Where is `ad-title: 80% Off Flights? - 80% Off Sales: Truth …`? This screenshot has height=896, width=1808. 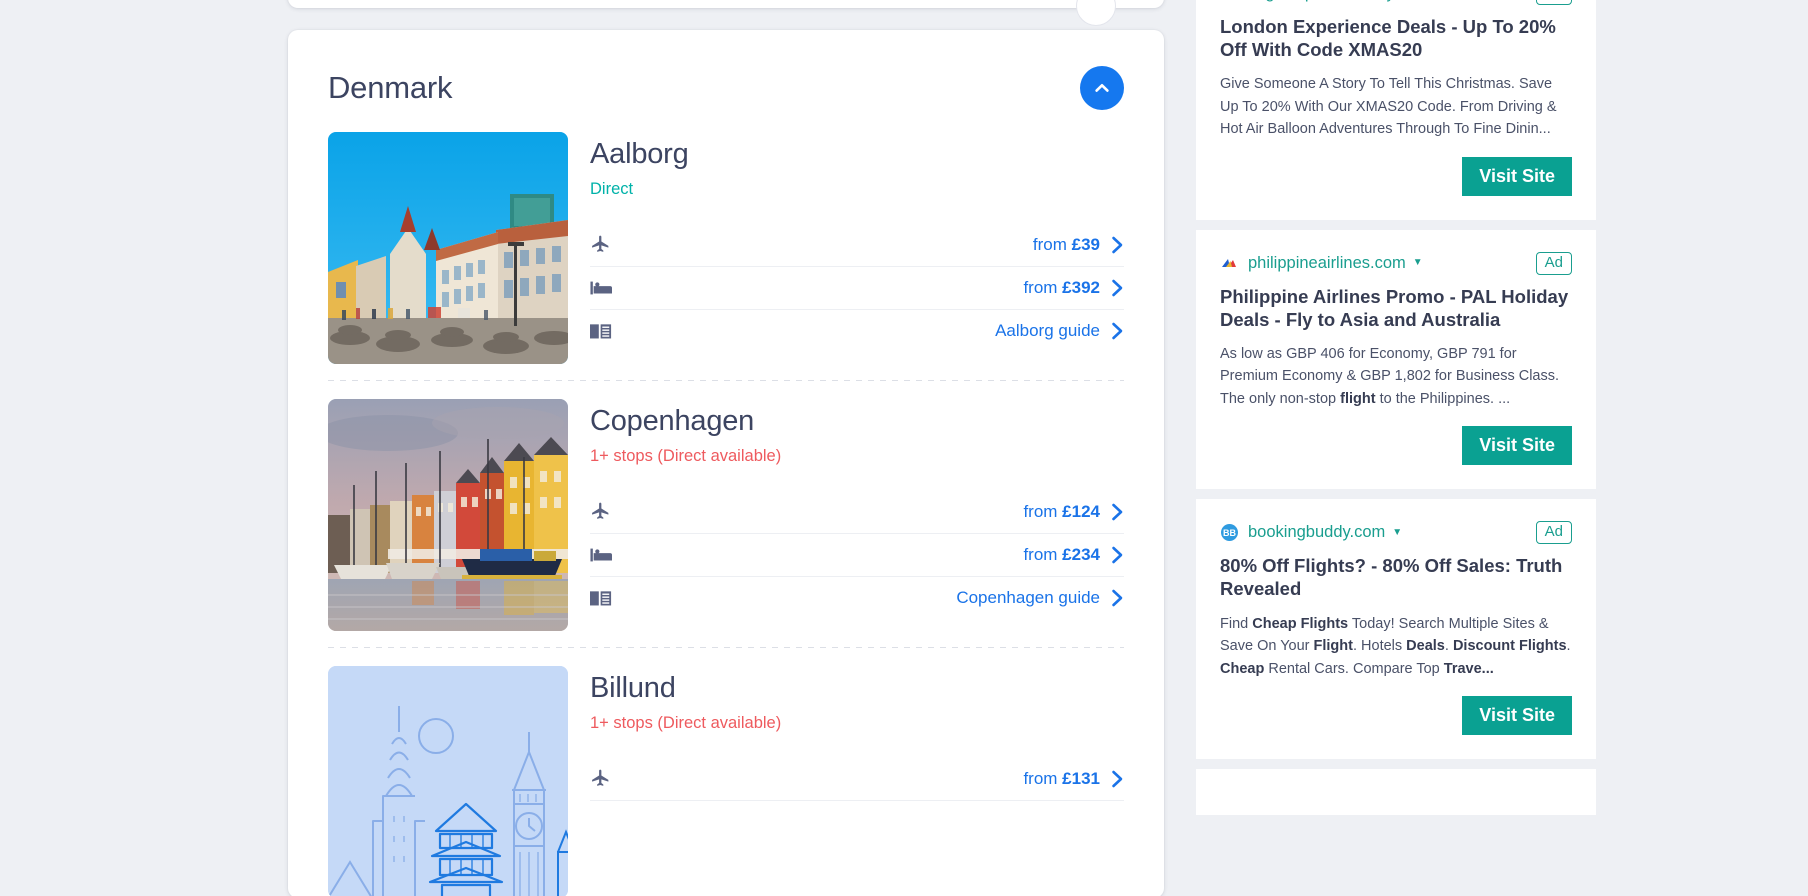 ad-title: 80% Off Flights? - 80% Off Sales: Truth … is located at coordinates (1396, 577).